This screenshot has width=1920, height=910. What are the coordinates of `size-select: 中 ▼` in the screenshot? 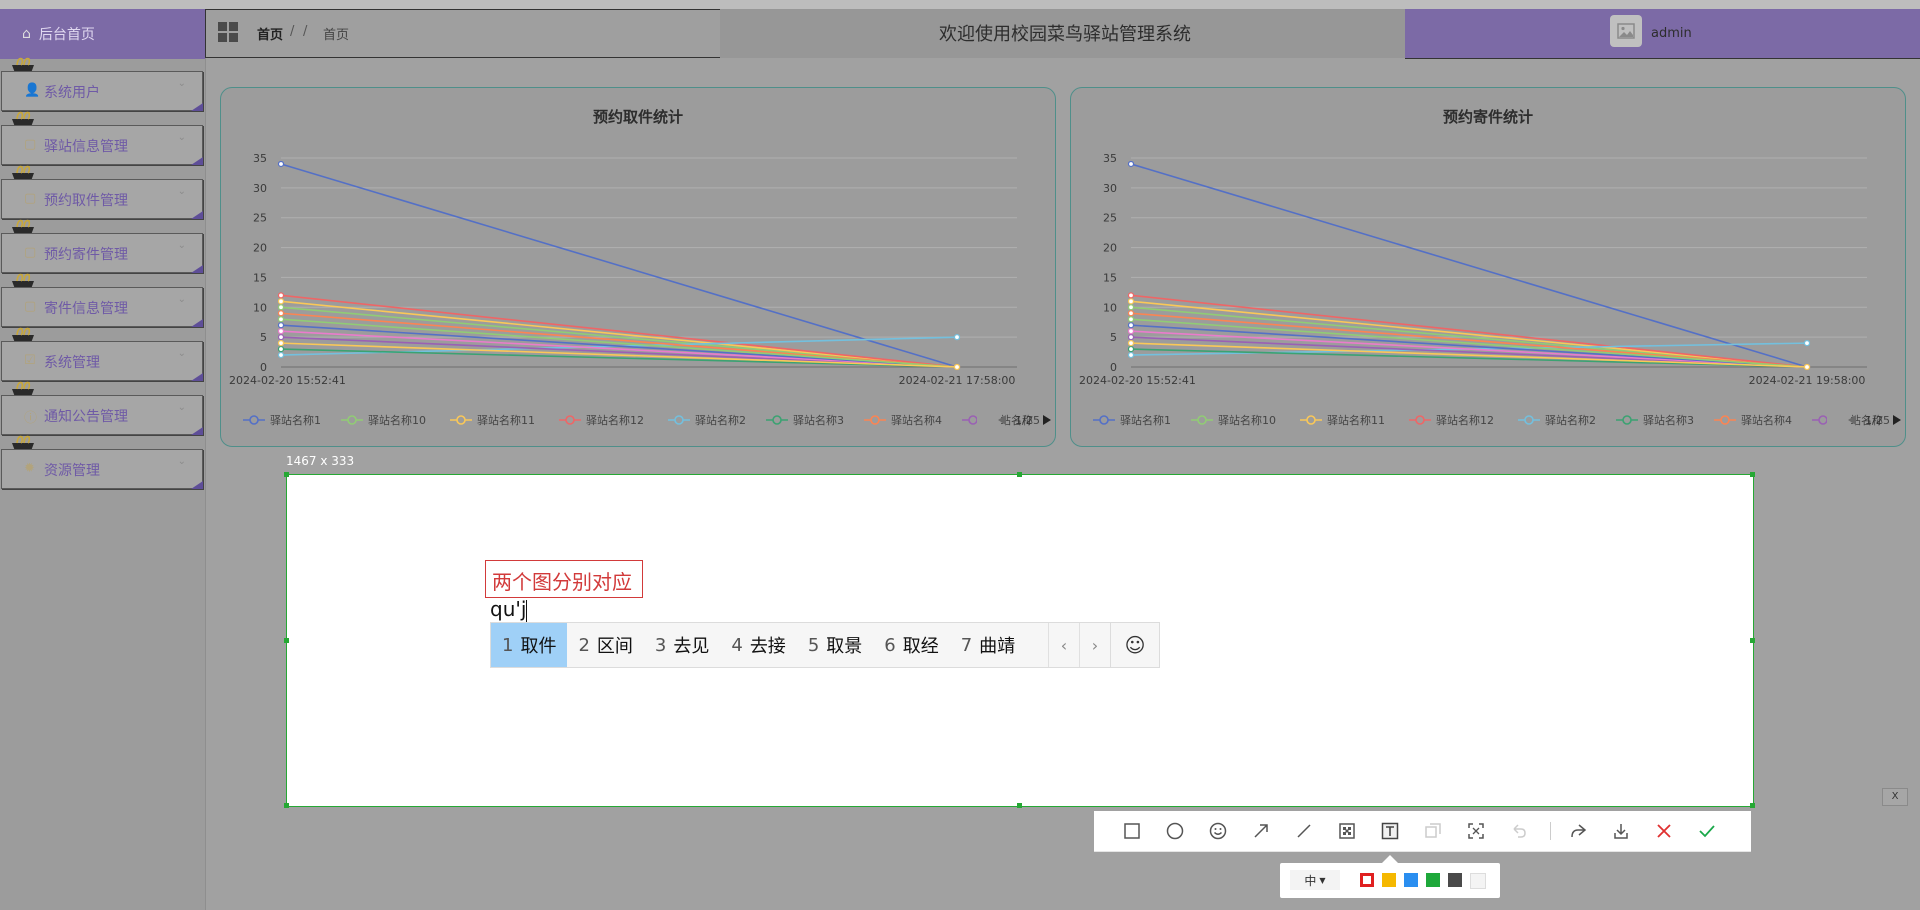 It's located at (1315, 880).